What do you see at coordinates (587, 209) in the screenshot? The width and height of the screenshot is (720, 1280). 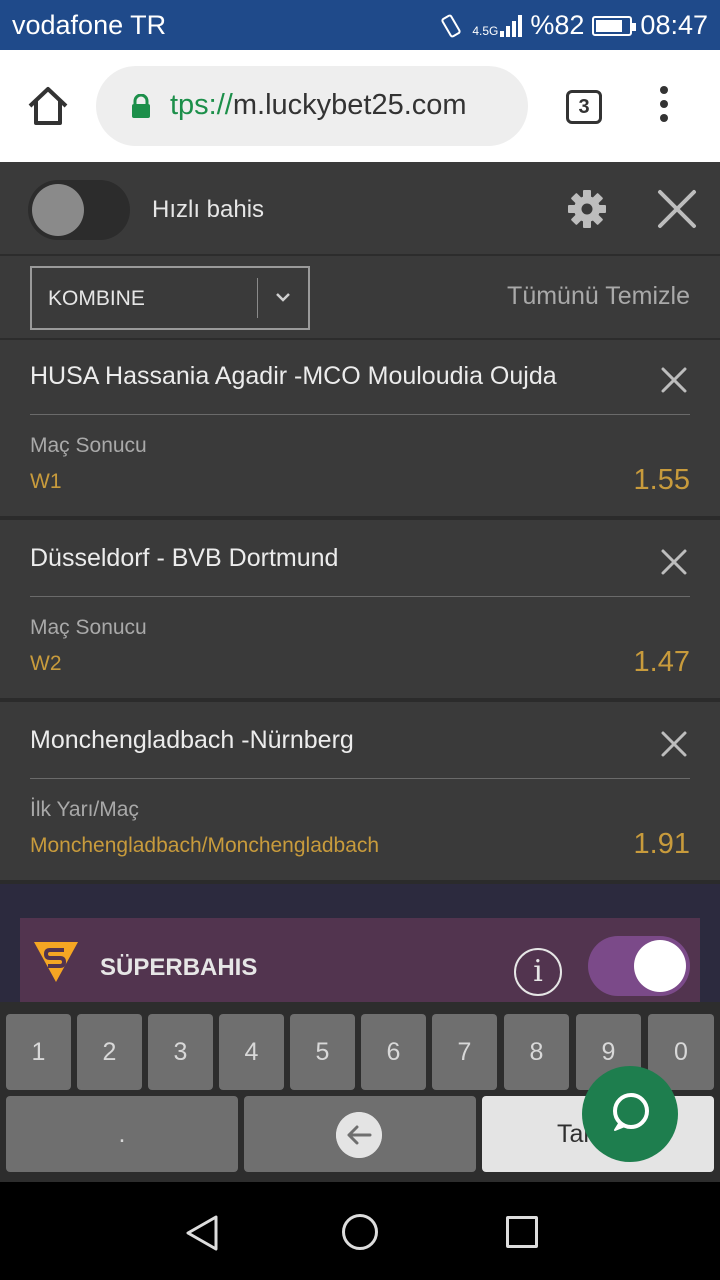 I see `gear-icon` at bounding box center [587, 209].